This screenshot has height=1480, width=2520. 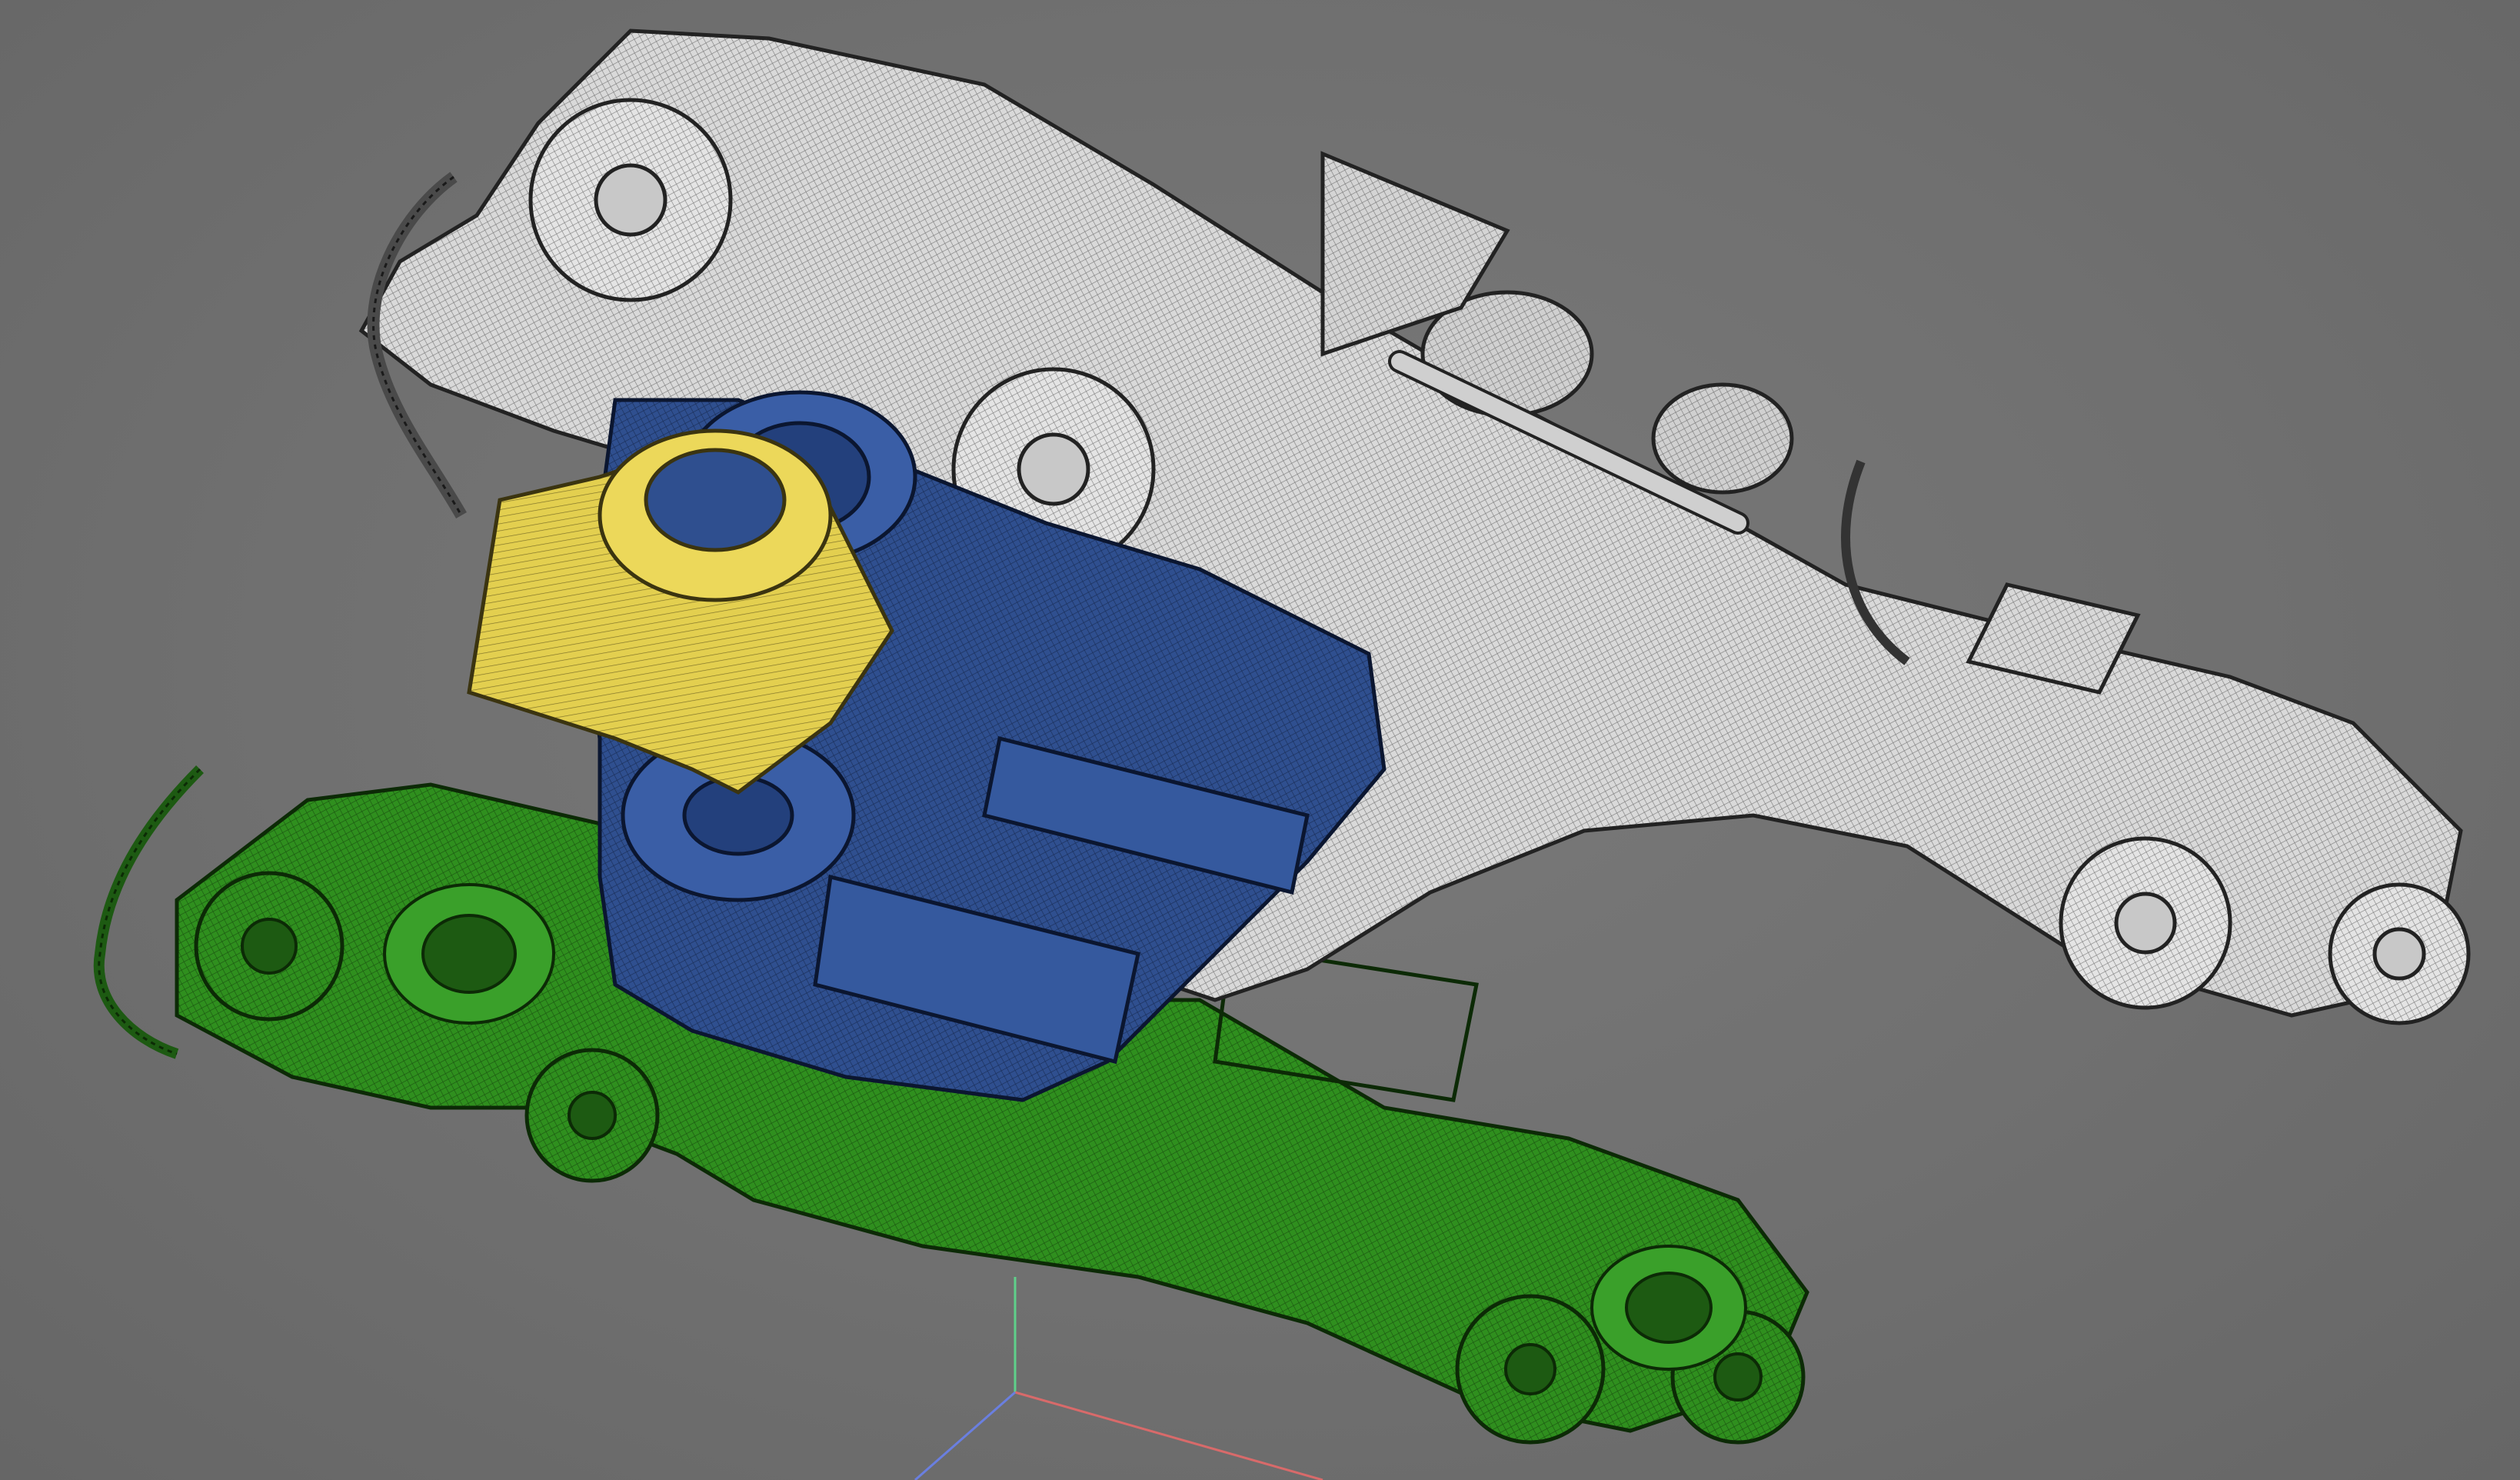 What do you see at coordinates (1168, 1436) in the screenshot?
I see `x-axis-line` at bounding box center [1168, 1436].